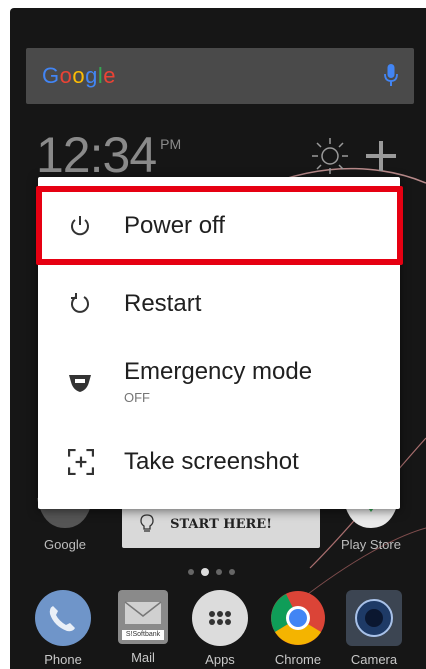  What do you see at coordinates (371, 544) in the screenshot?
I see `app-label-play-store: Play Store` at bounding box center [371, 544].